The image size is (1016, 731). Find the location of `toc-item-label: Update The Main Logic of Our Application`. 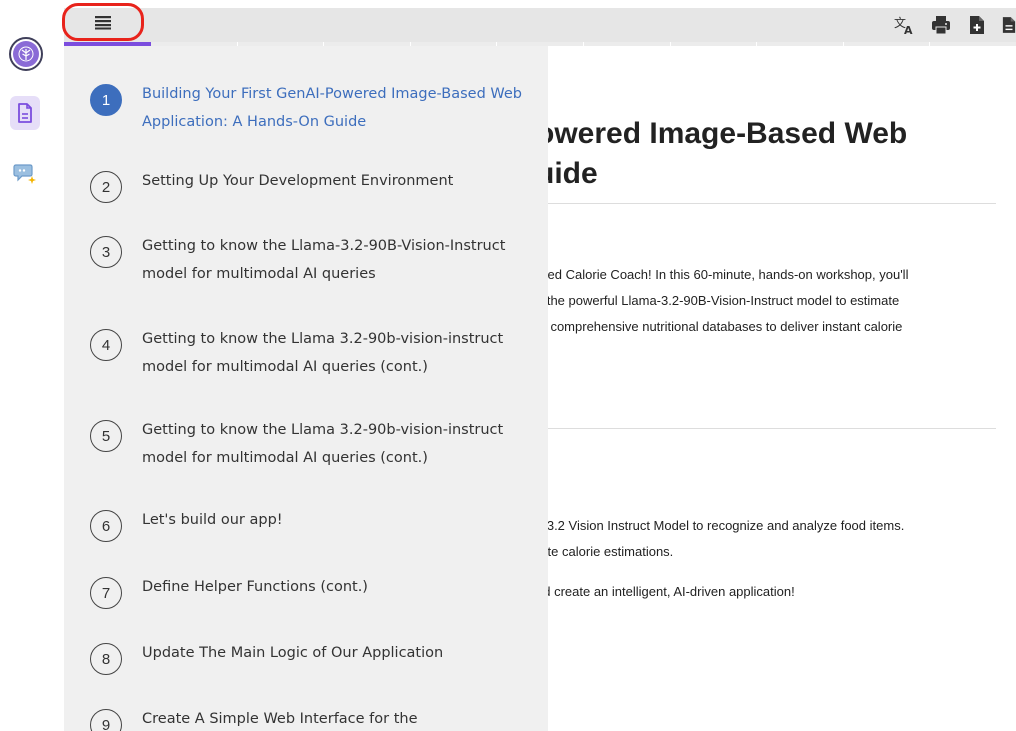

toc-item-label: Update The Main Logic of Our Application is located at coordinates (293, 653).